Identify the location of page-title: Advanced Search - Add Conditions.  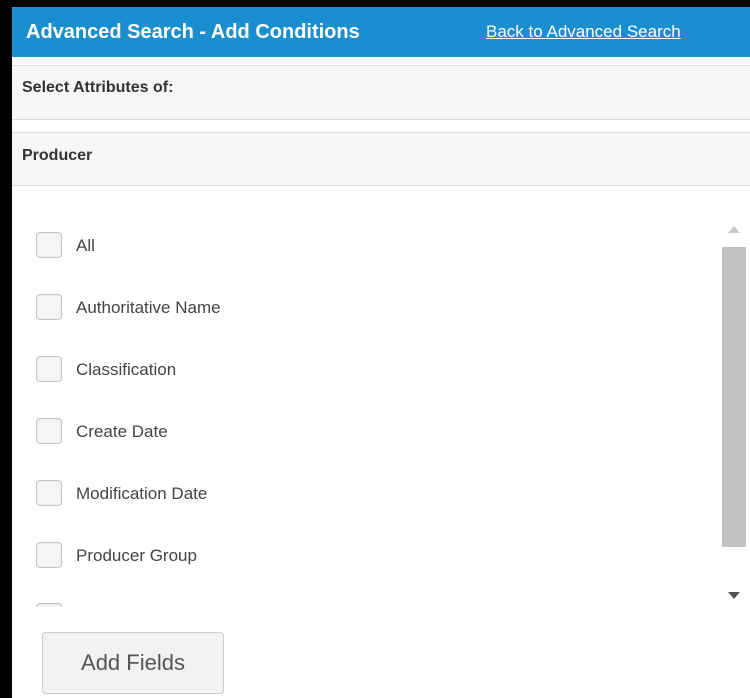
(193, 32).